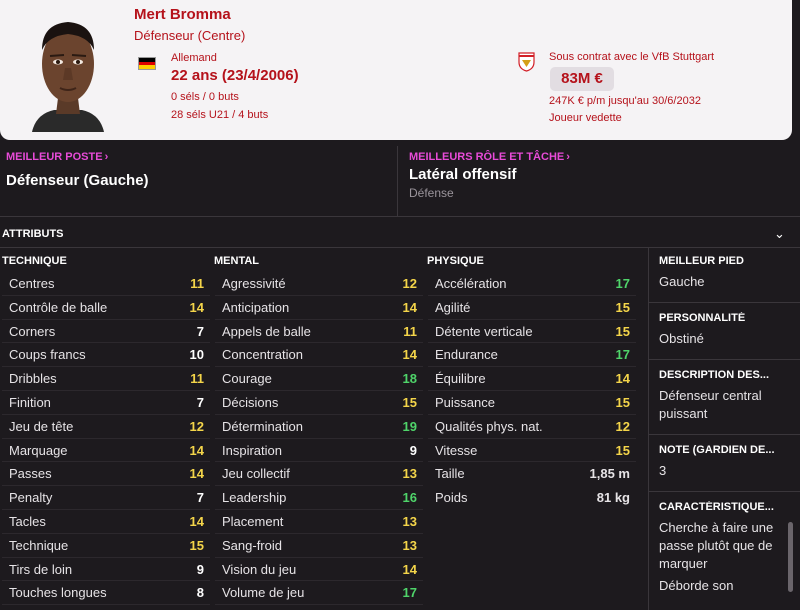  What do you see at coordinates (532, 355) in the screenshot?
I see `attribute-row: Endurance 17` at bounding box center [532, 355].